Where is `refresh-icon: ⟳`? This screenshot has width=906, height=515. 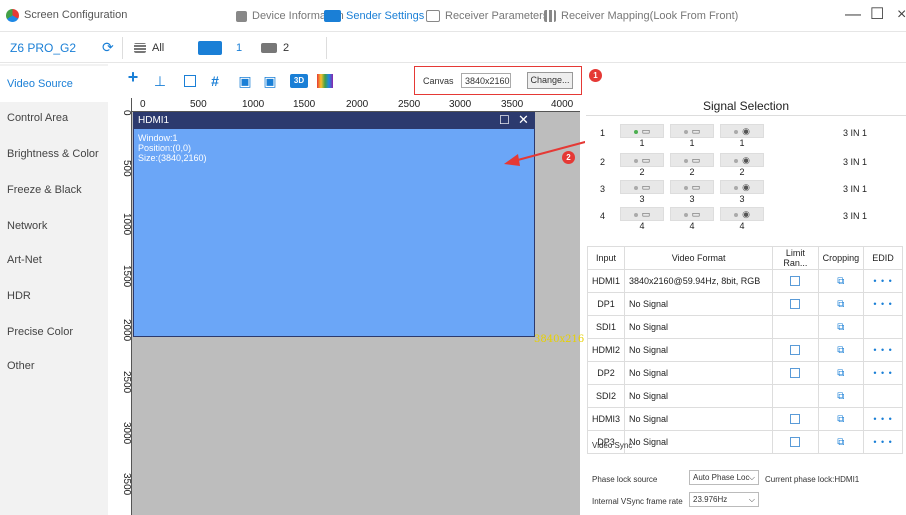
refresh-icon: ⟳ is located at coordinates (108, 47).